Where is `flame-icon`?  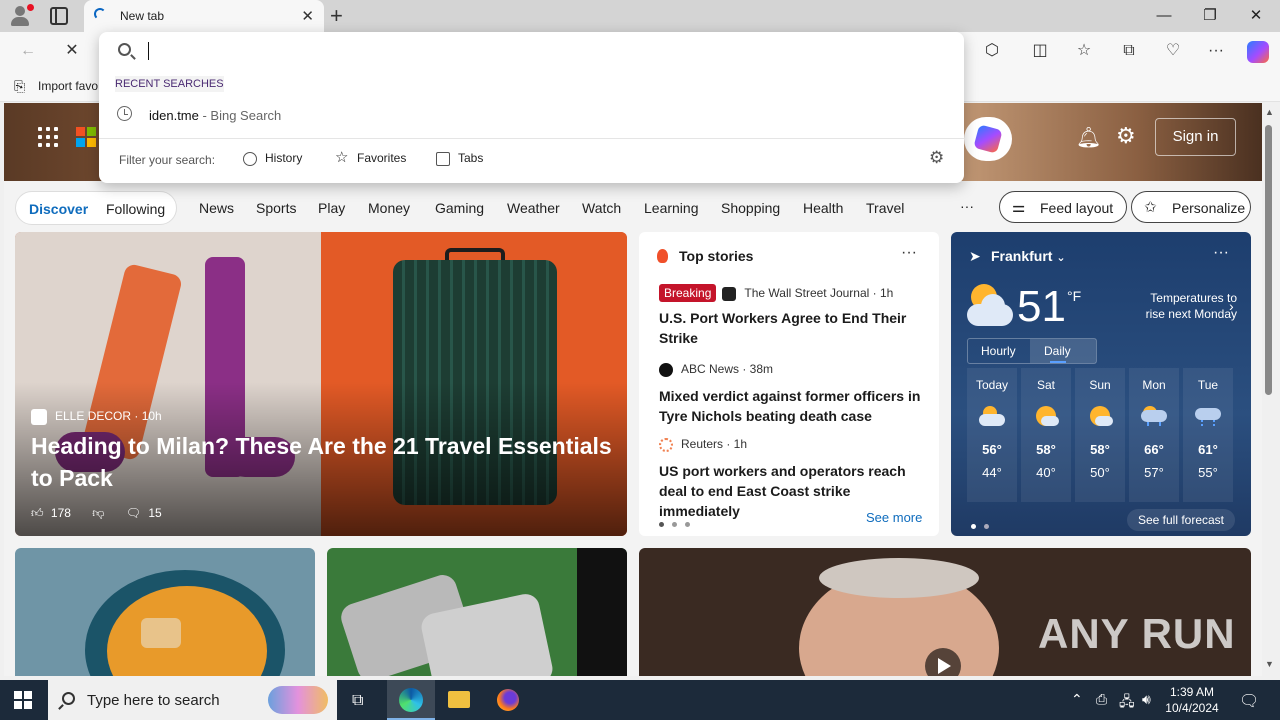
flame-icon is located at coordinates (662, 256).